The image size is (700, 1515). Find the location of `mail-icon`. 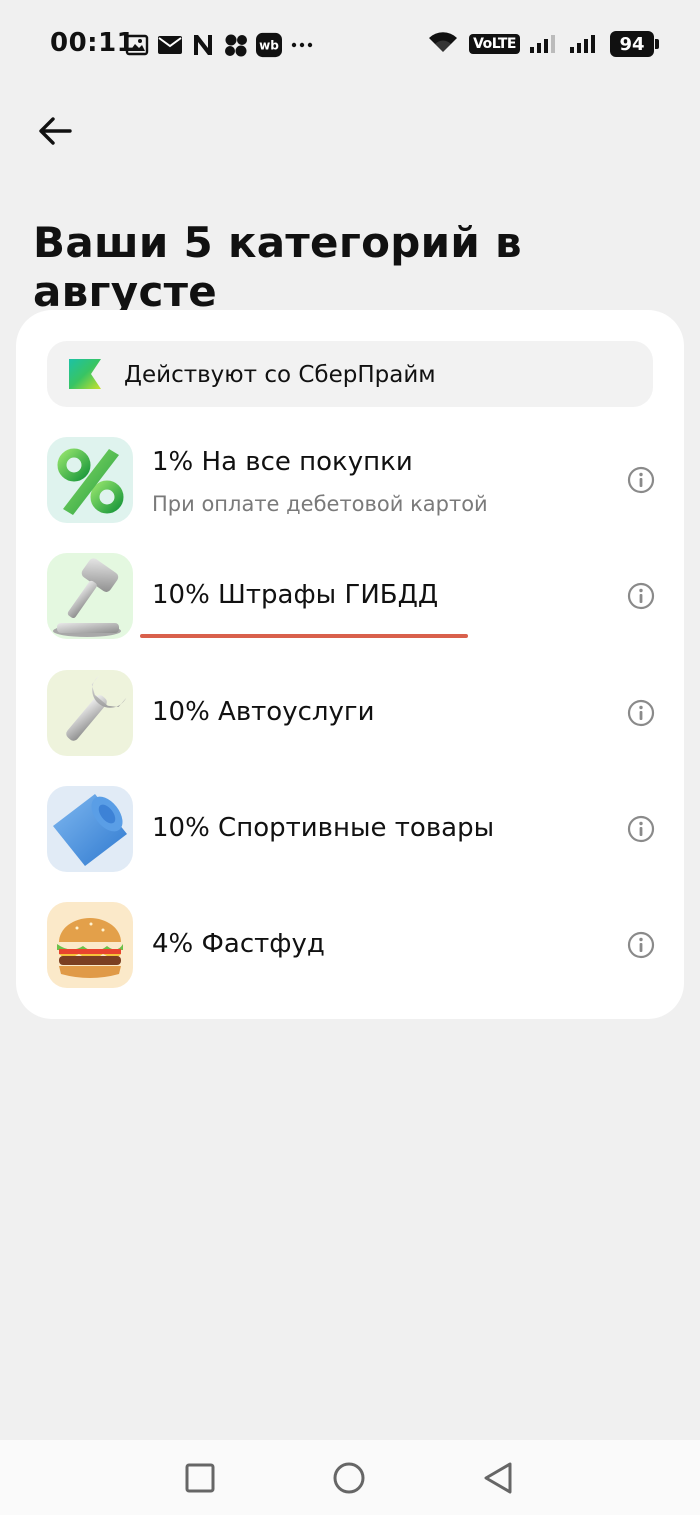

mail-icon is located at coordinates (170, 45).